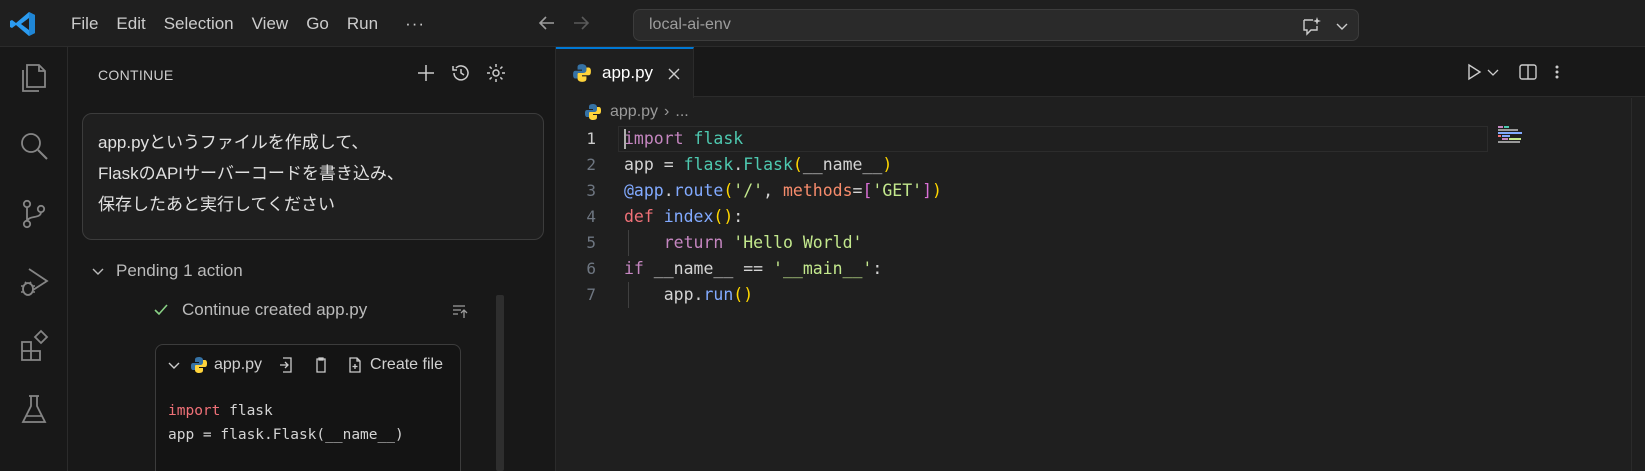  I want to click on line-number: 5, so click(591, 242).